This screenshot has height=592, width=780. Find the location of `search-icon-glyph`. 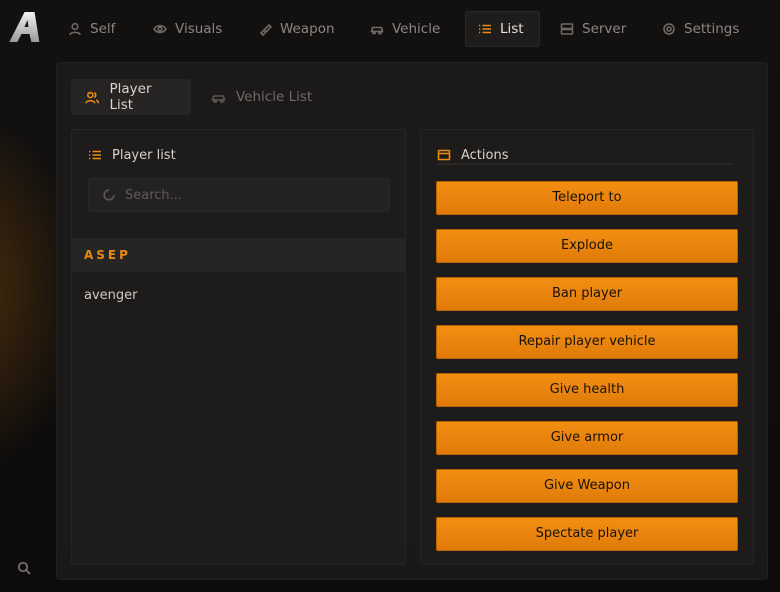

search-icon-glyph is located at coordinates (24, 568).